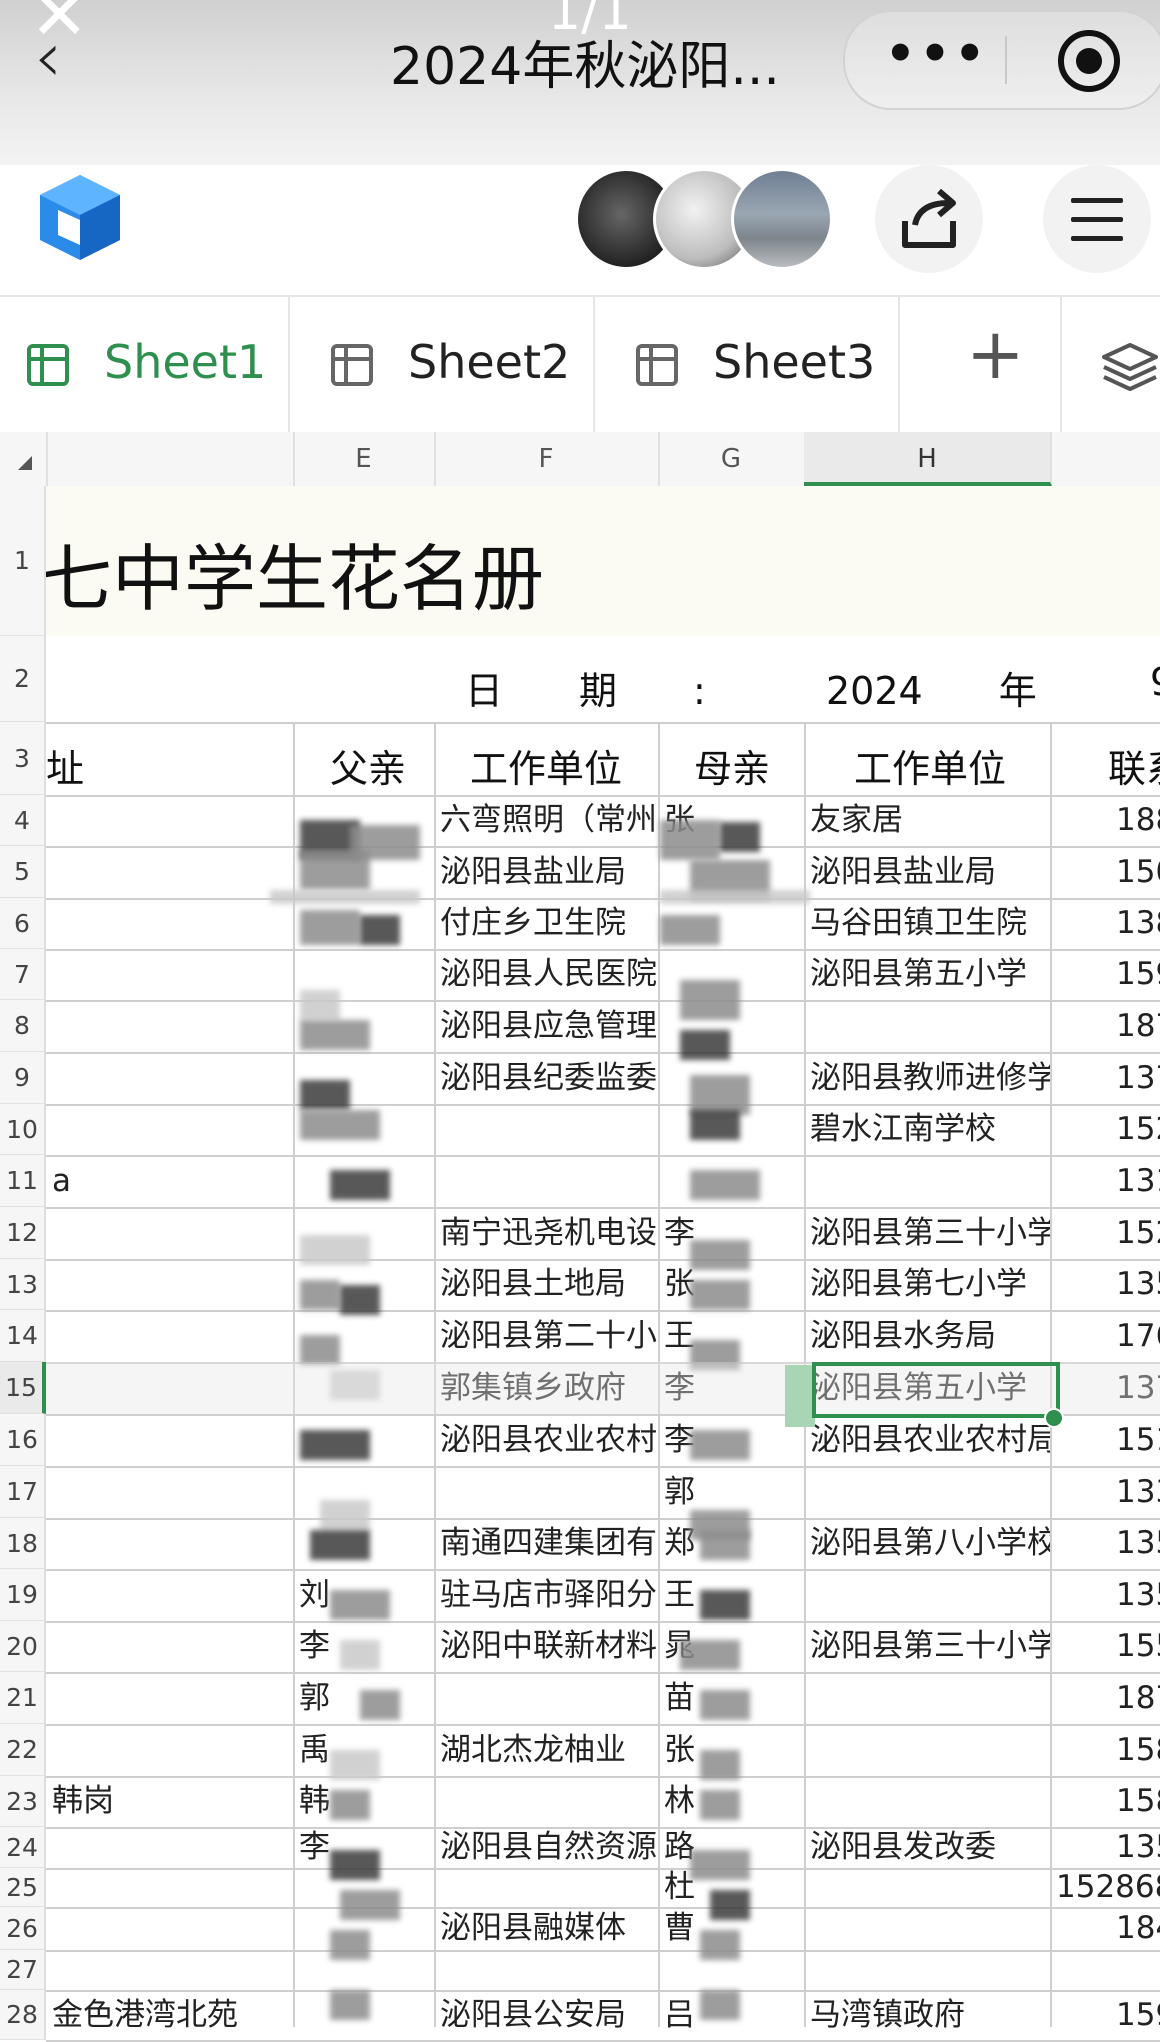 The height and width of the screenshot is (2042, 1160). I want to click on row-header-25: 25, so click(23, 1887).